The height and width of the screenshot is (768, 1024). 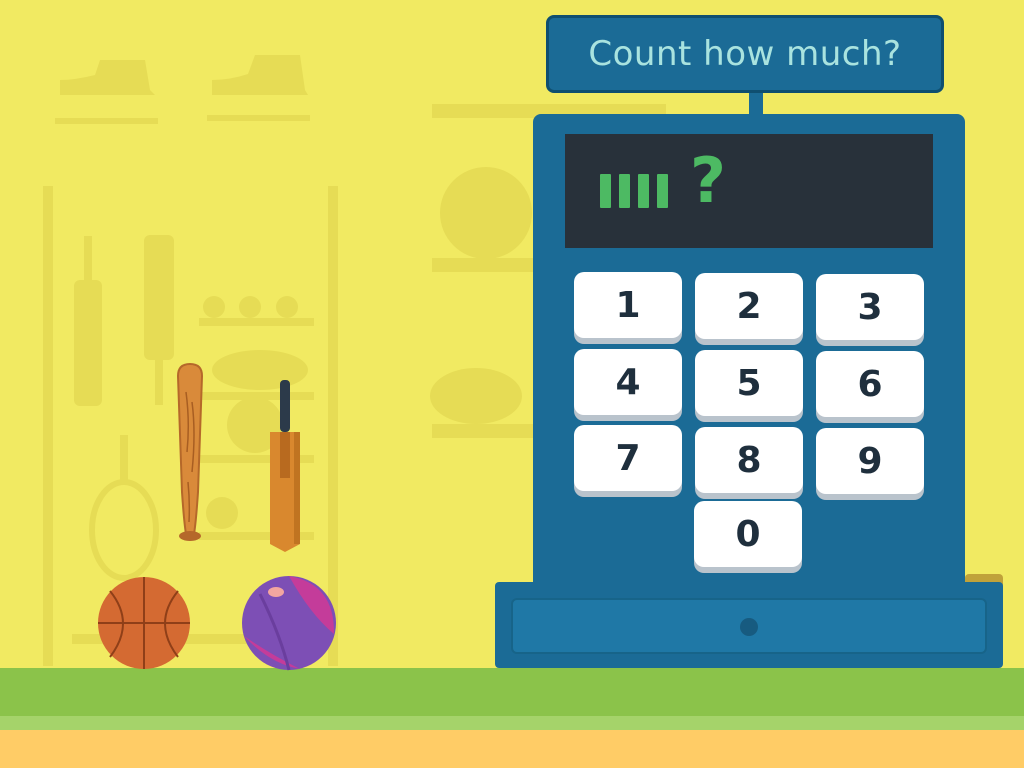 I want to click on key-5: 5, so click(x=749, y=383).